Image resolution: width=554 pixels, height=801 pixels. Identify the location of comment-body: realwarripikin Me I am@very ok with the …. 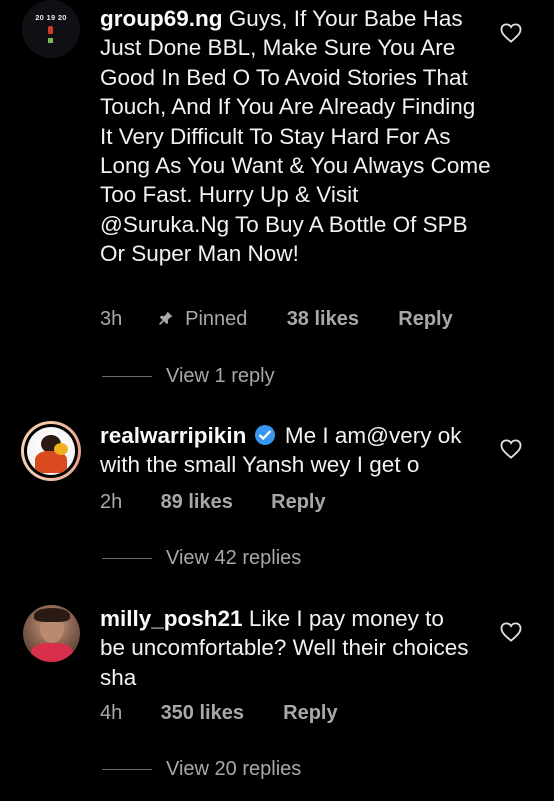
(296, 450).